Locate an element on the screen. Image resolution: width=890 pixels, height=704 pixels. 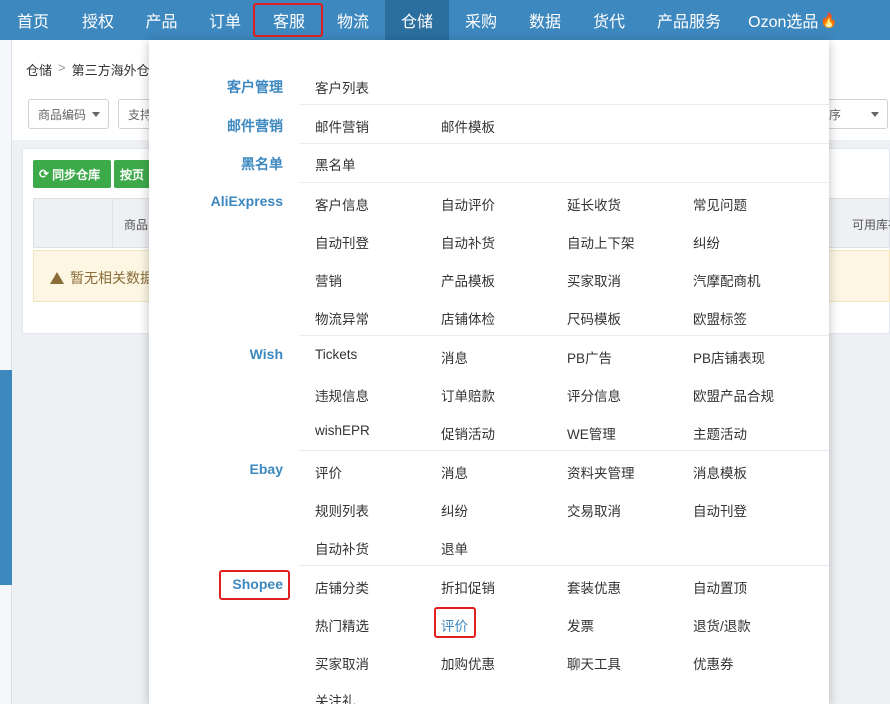
by-page-label: 按页 is located at coordinates (132, 174).